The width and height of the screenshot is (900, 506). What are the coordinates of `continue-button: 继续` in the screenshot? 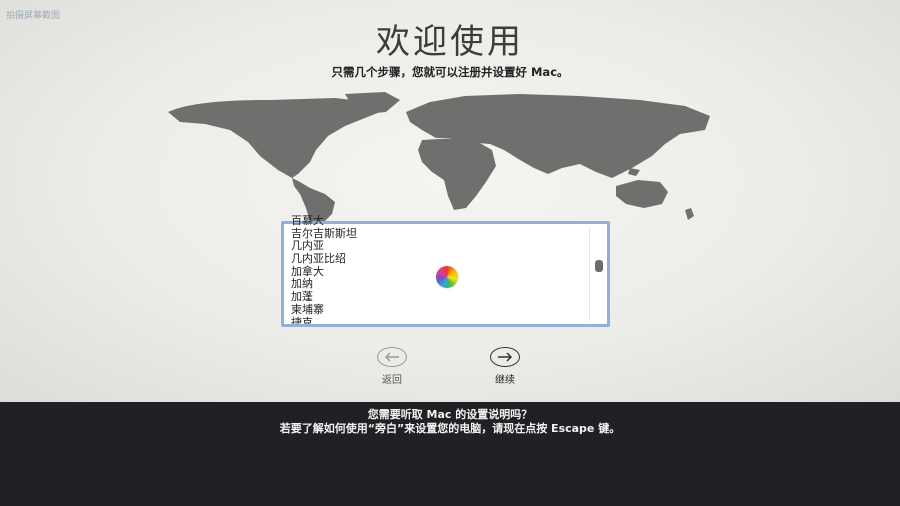 It's located at (505, 366).